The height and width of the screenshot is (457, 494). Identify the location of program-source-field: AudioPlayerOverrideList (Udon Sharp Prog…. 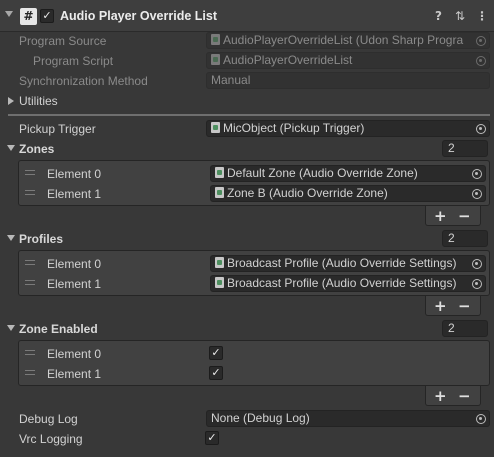
(348, 40).